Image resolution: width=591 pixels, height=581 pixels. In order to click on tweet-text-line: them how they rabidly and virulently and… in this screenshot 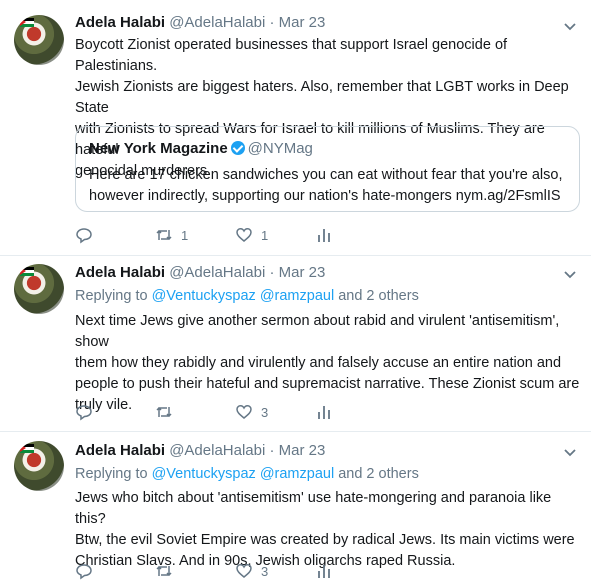, I will do `click(318, 363)`.